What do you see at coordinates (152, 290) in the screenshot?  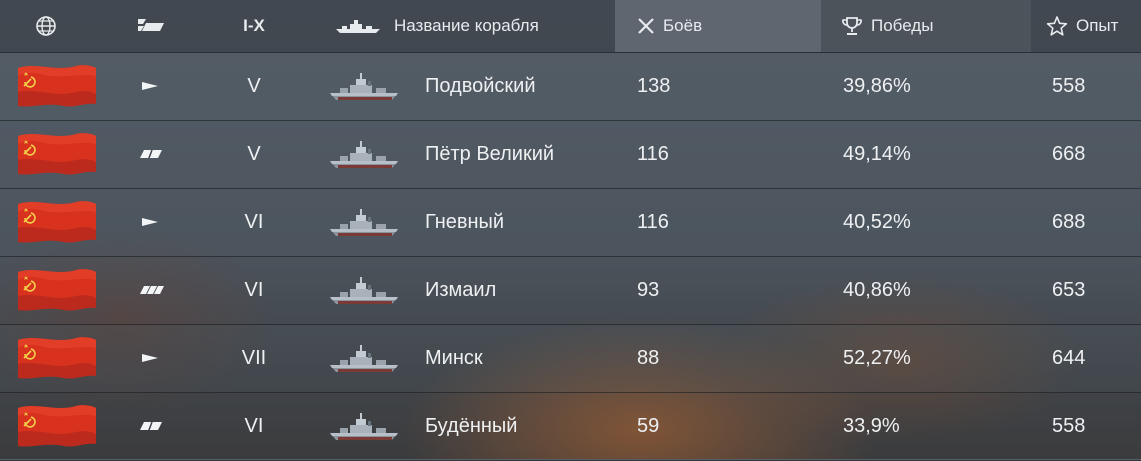 I see `battleship-type-icon` at bounding box center [152, 290].